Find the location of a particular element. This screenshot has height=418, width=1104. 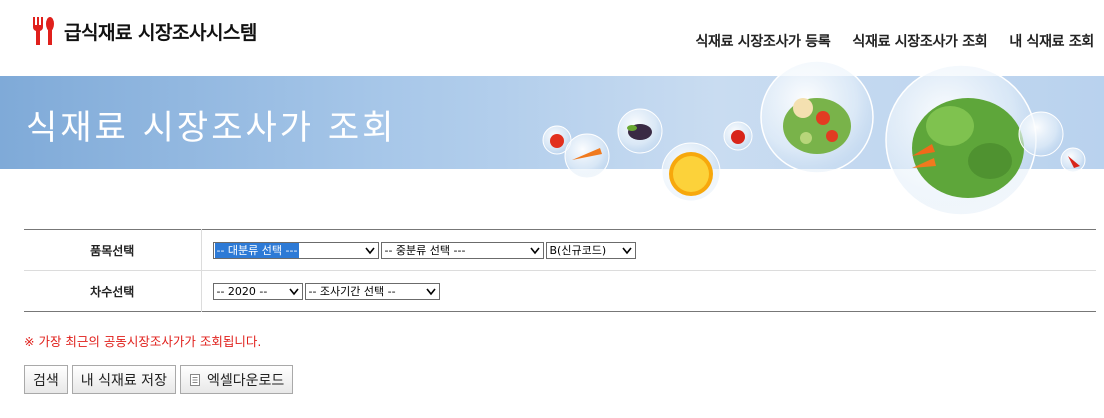

item-select-cell: -- 대분류 선택 --- -- 중분류 선택 --- B(신규코드) is located at coordinates (648, 250).